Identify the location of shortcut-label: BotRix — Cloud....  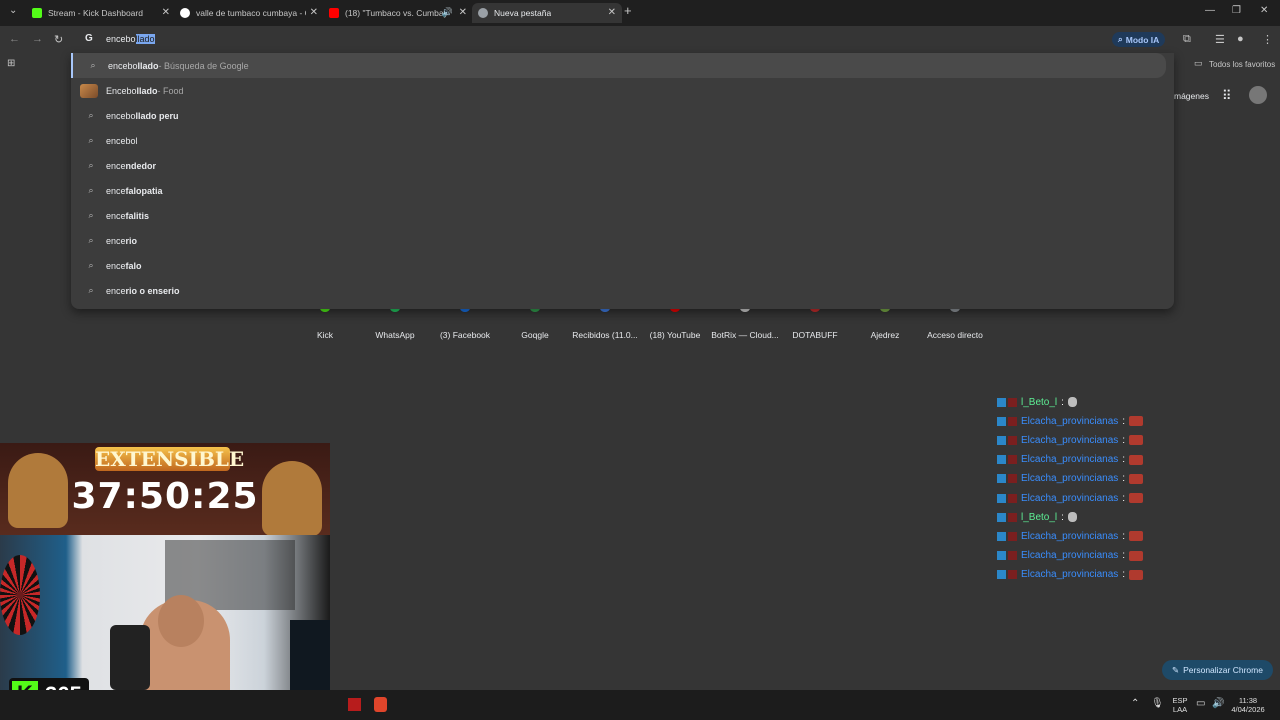
(745, 335).